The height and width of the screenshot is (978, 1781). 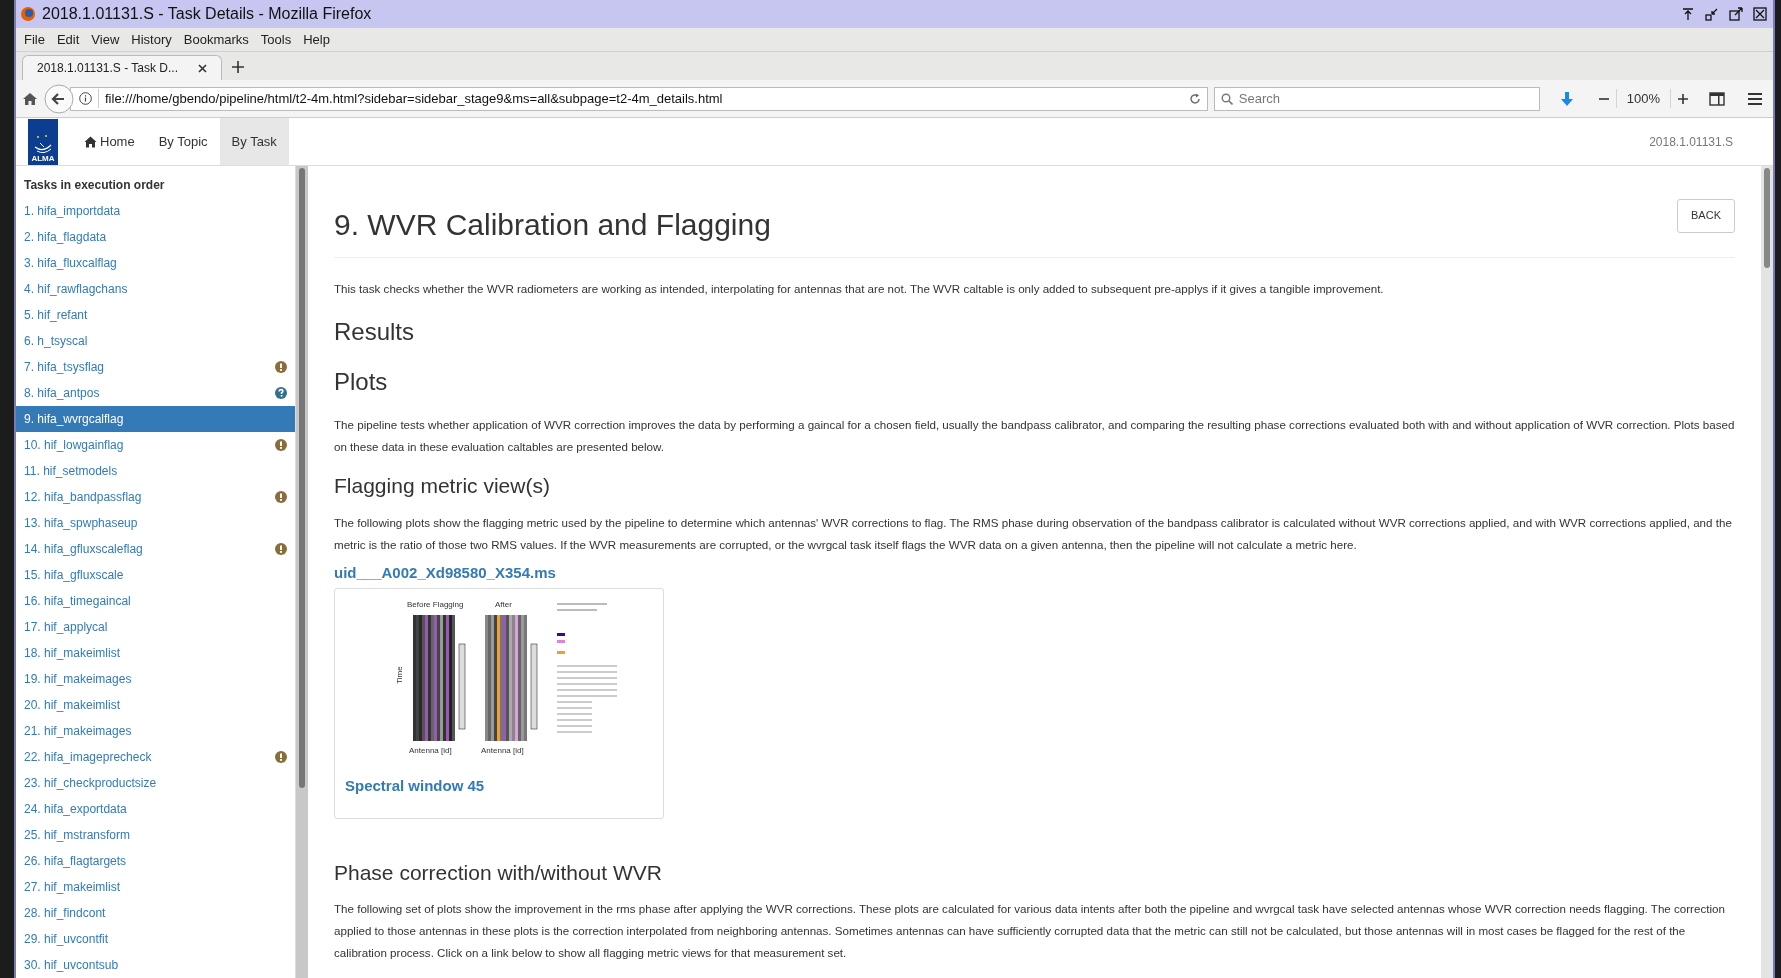 I want to click on section-heading: Phase correction with/without WVR, so click(x=498, y=872).